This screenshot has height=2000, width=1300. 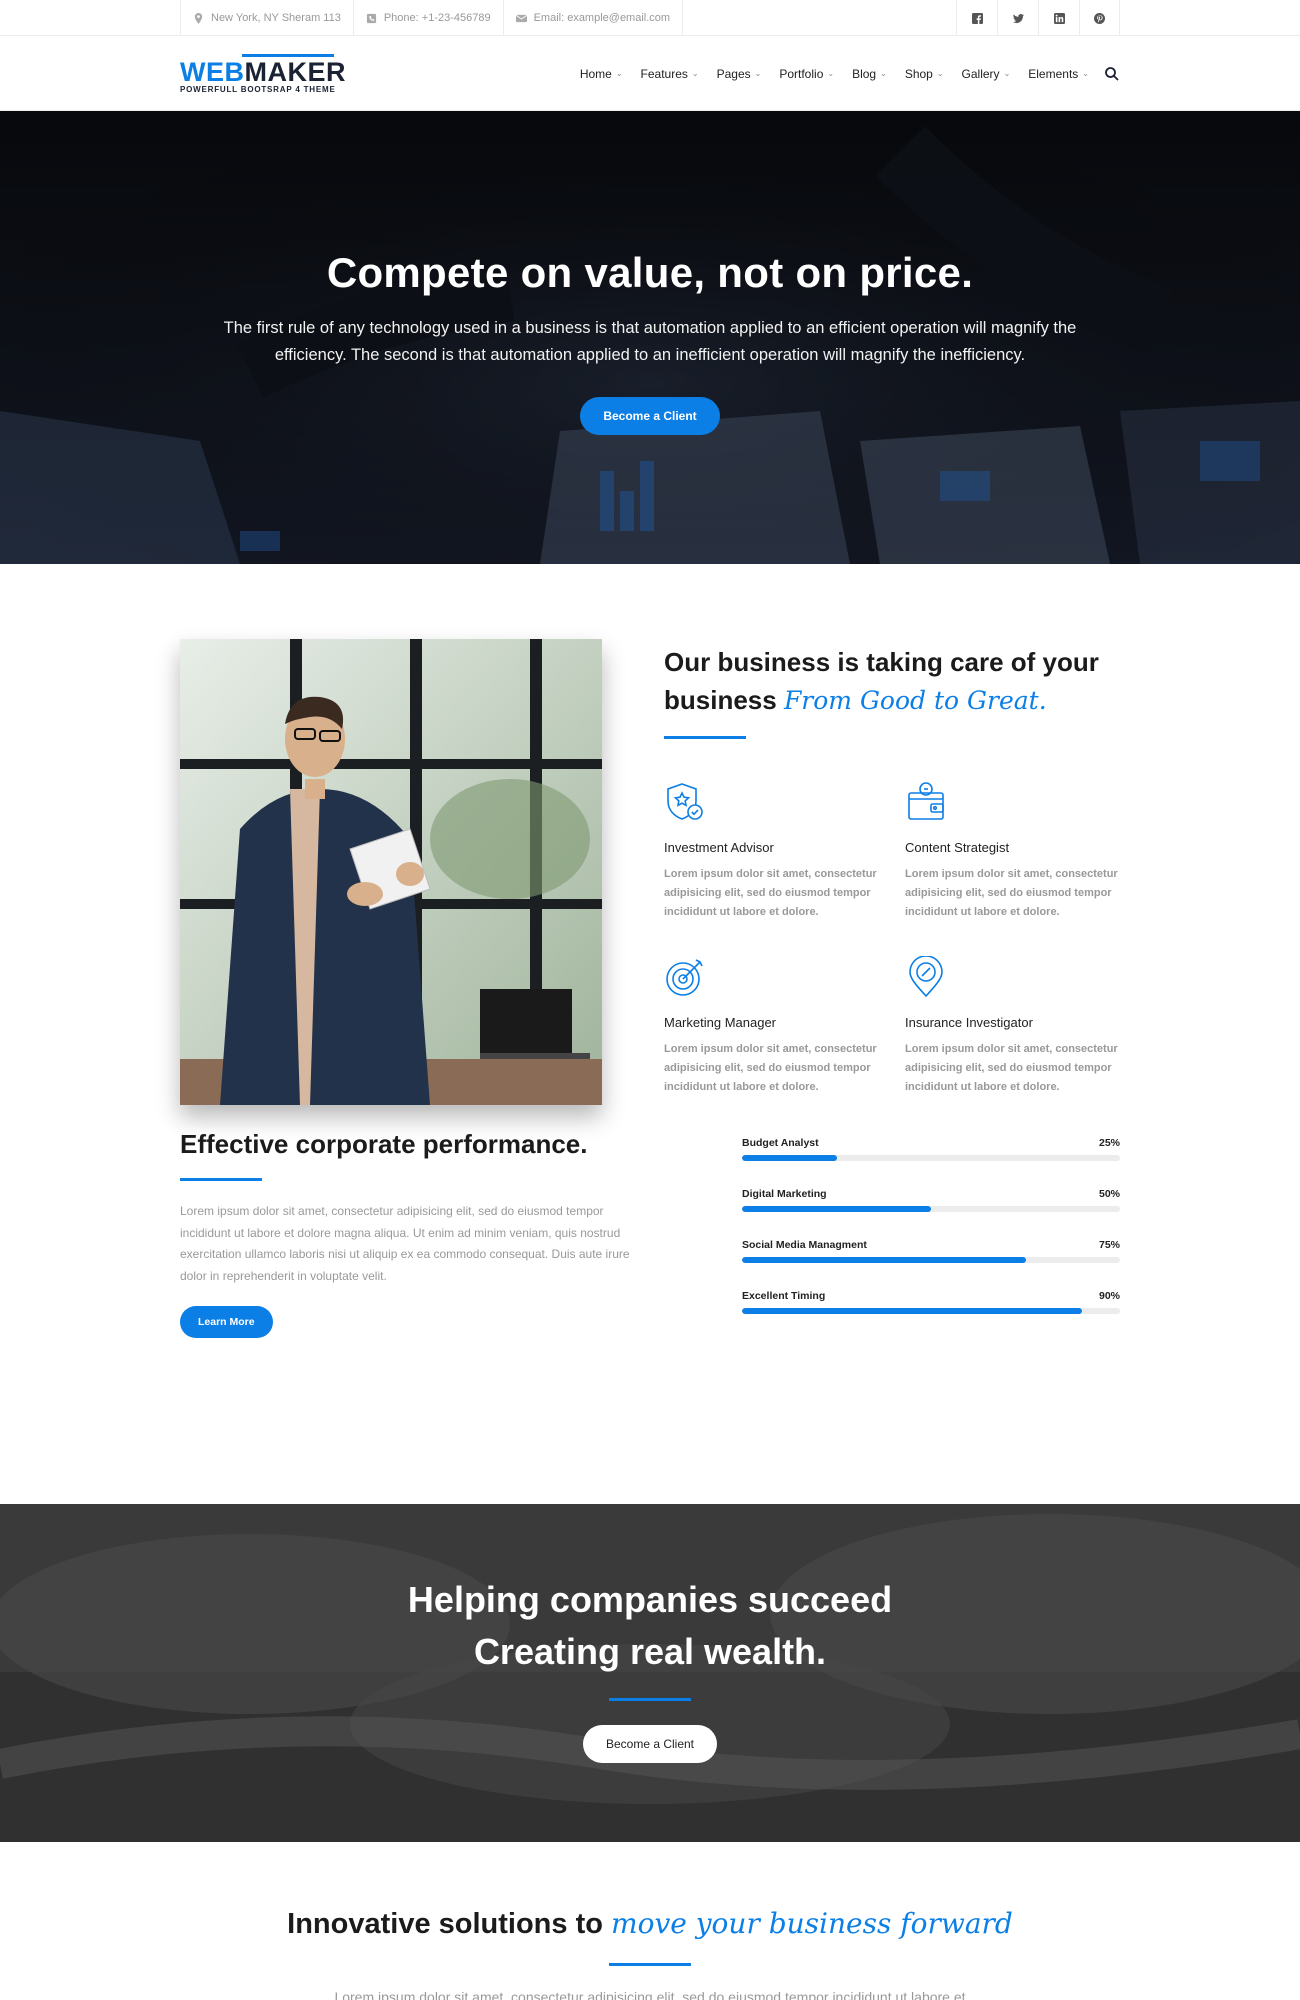 I want to click on logo-accent-bar, so click(x=288, y=55).